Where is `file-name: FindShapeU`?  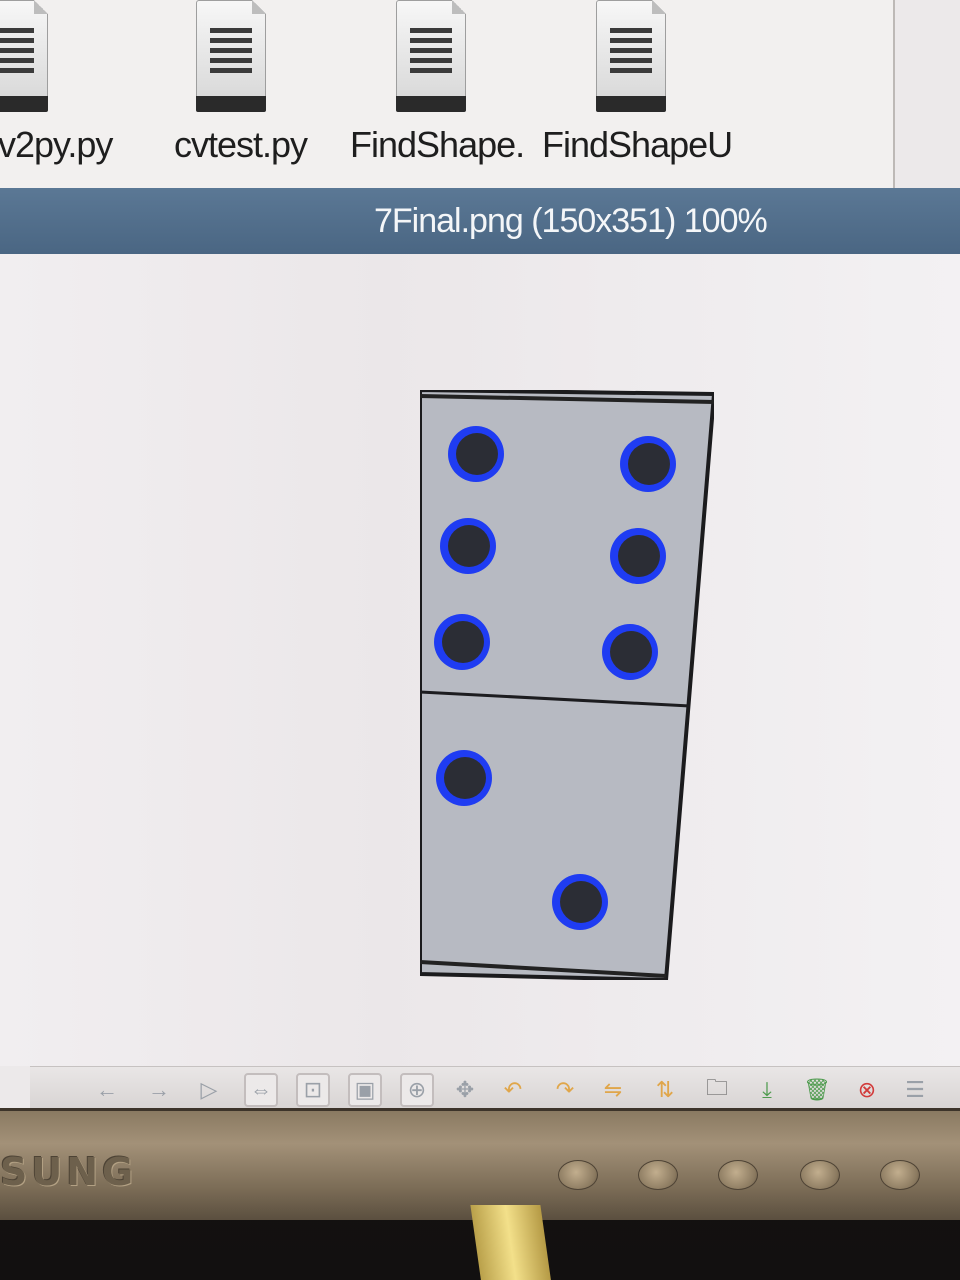
file-name: FindShapeU is located at coordinates (637, 144).